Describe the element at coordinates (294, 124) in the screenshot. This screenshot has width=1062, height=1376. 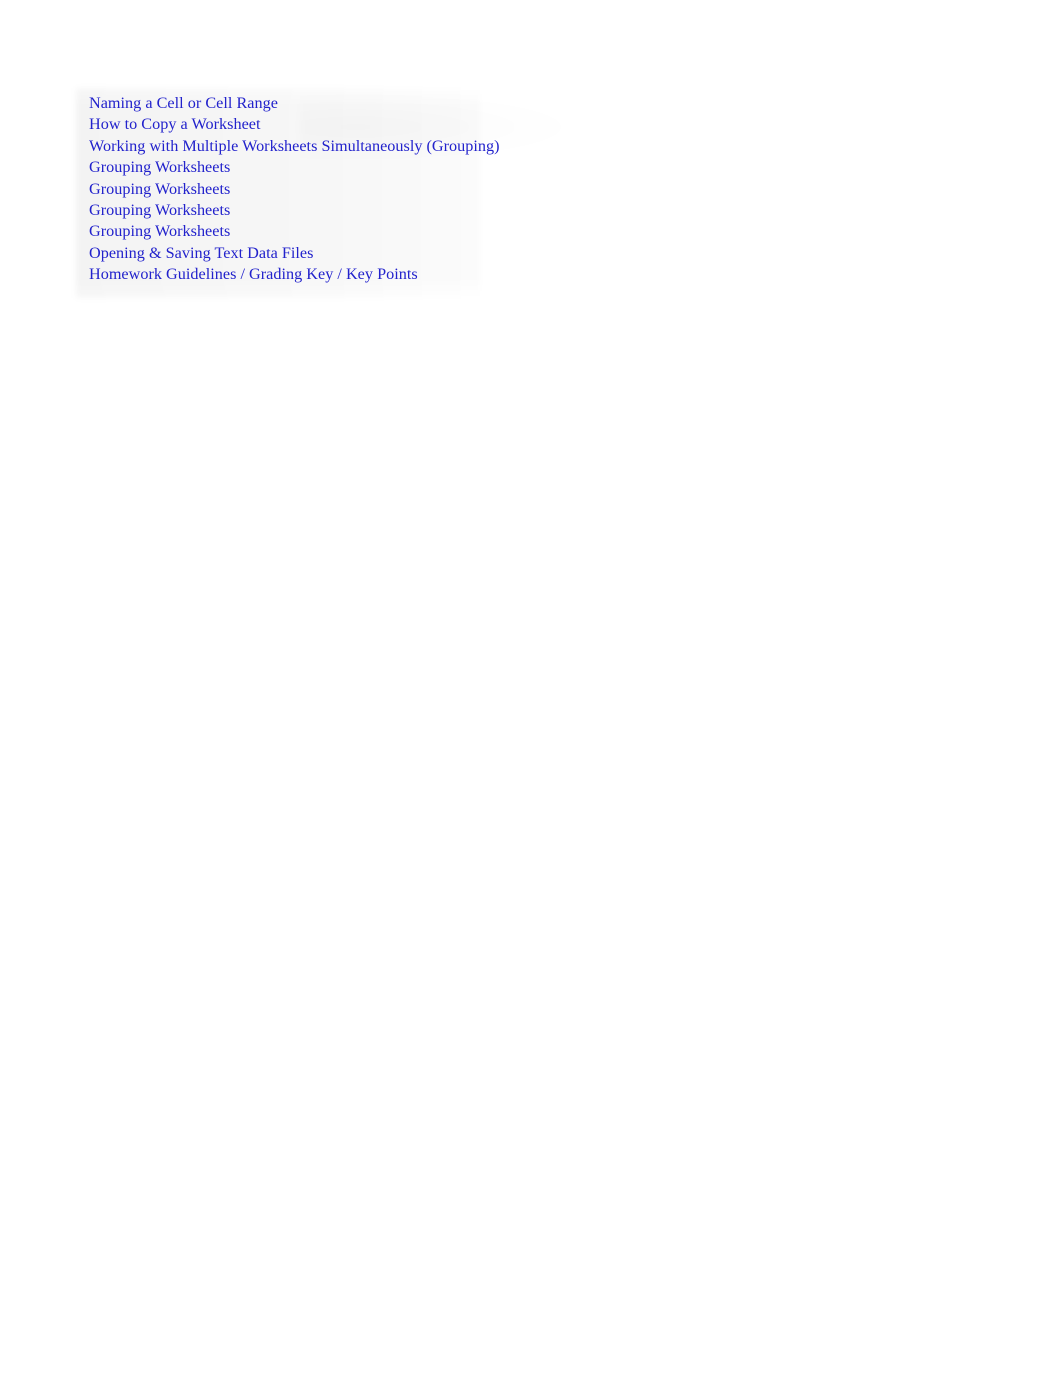
I see `document-link-how-to-copy-a-worksheet: How to Copy a Worksheet` at that location.